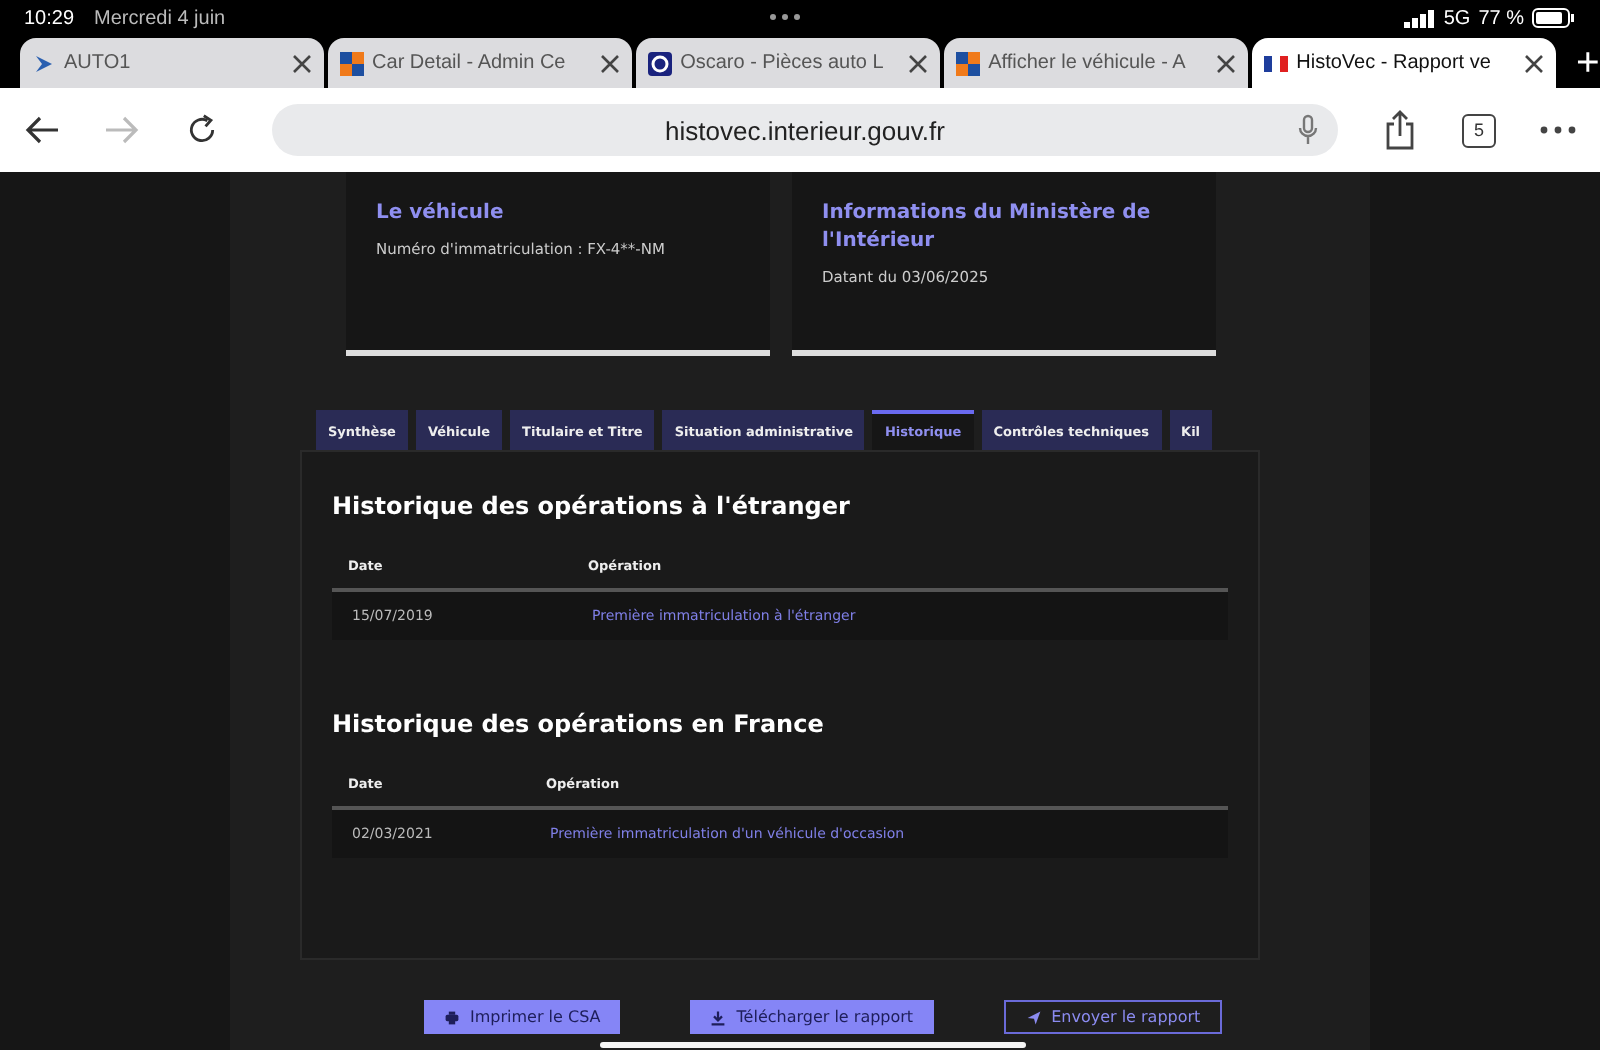 The width and height of the screenshot is (1600, 1050). Describe the element at coordinates (44, 63) in the screenshot. I see `arrow-logo-icon` at that location.